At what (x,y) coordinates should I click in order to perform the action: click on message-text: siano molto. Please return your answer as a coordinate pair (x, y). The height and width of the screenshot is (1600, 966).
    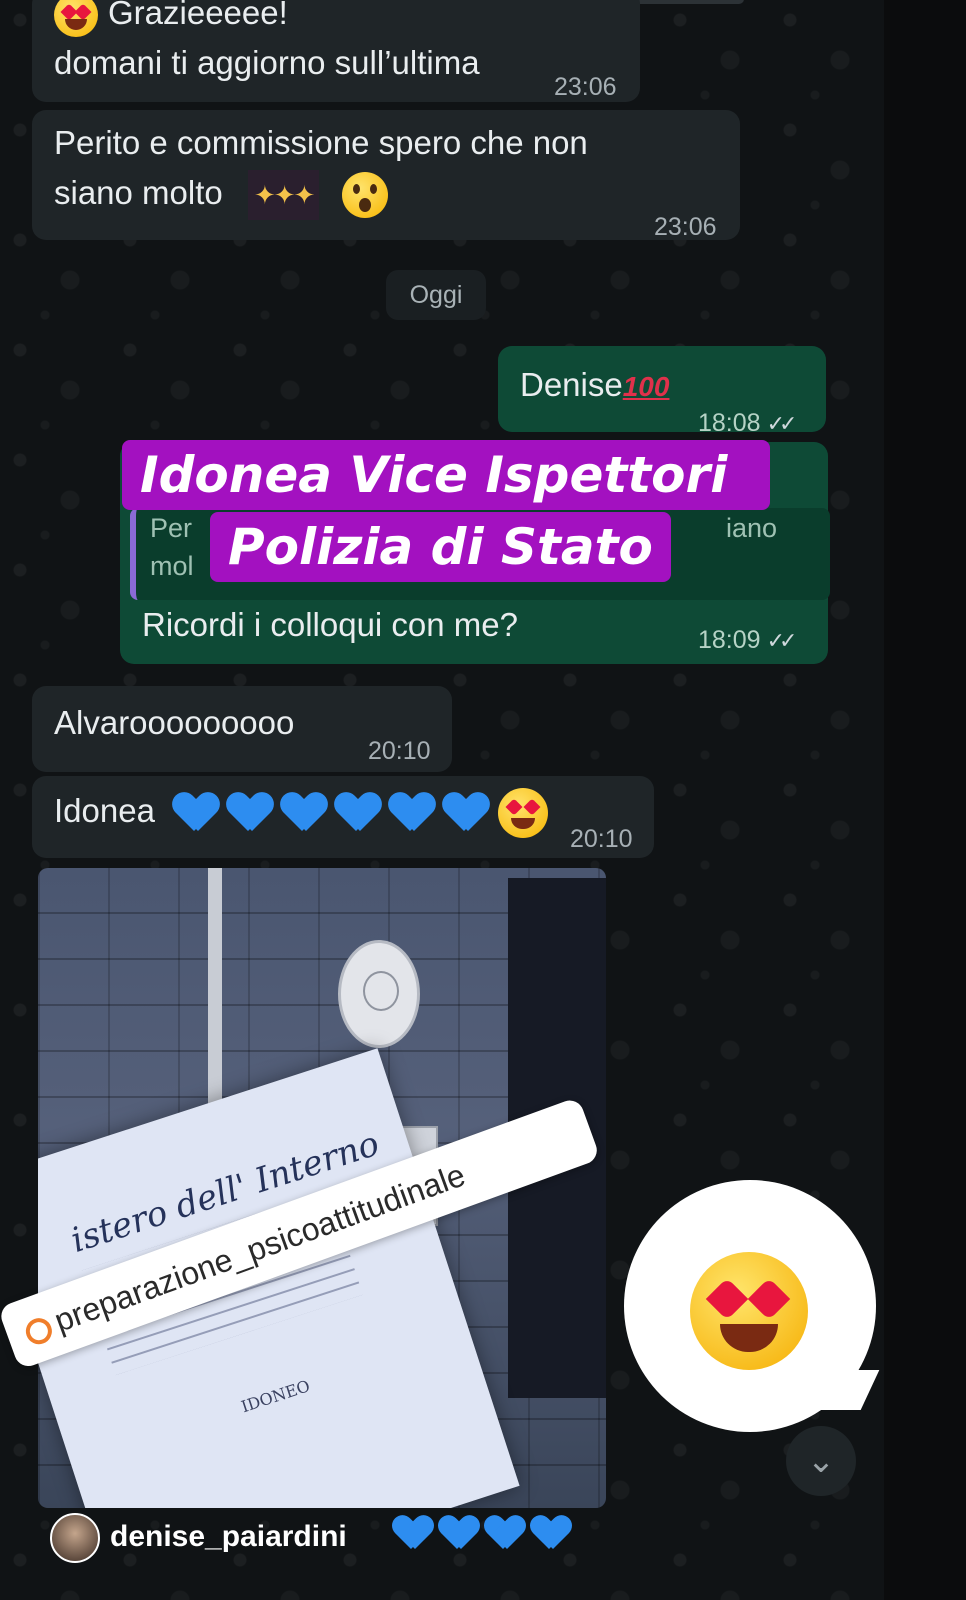
    Looking at the image, I should click on (138, 192).